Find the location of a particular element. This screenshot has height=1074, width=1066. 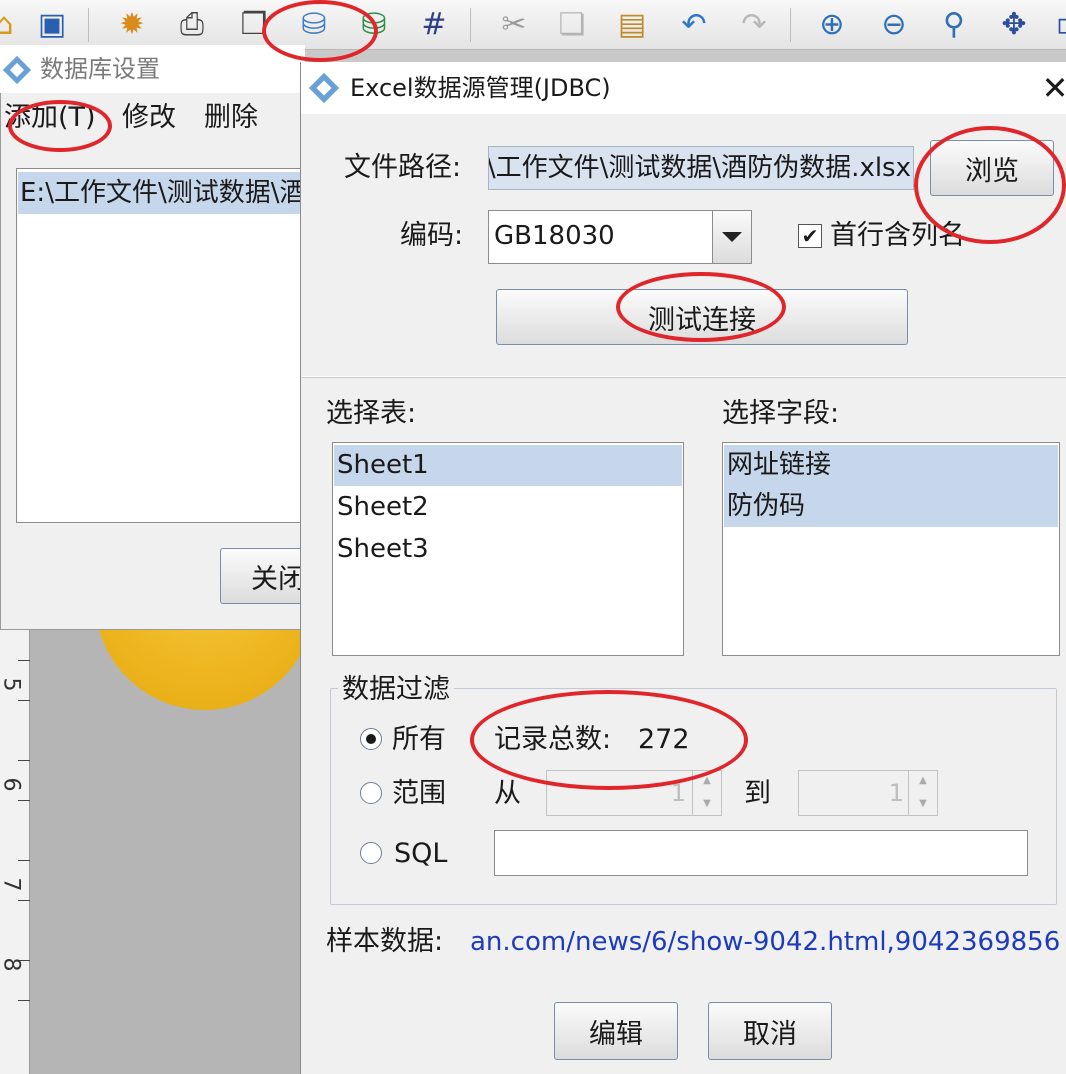

radio-selected-dot is located at coordinates (371, 739).